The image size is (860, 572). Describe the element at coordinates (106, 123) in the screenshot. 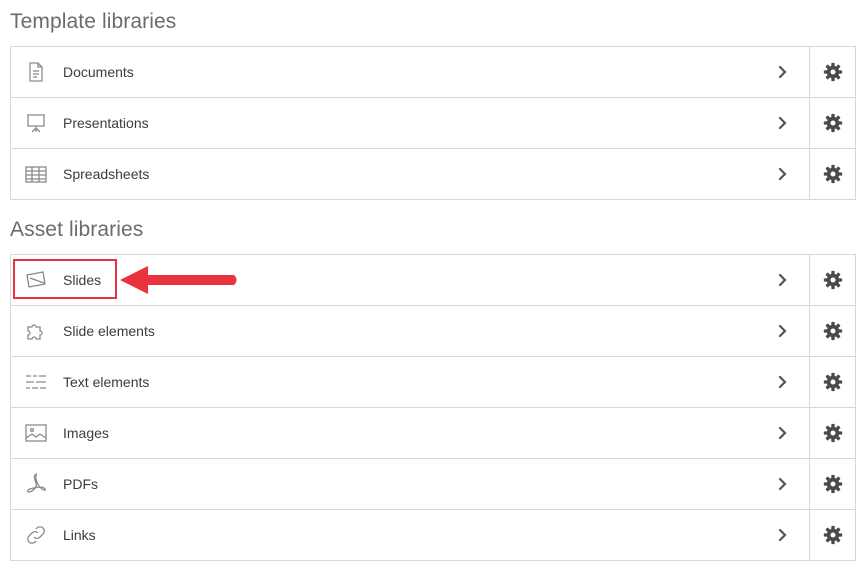

I see `row-label: Presentations` at that location.